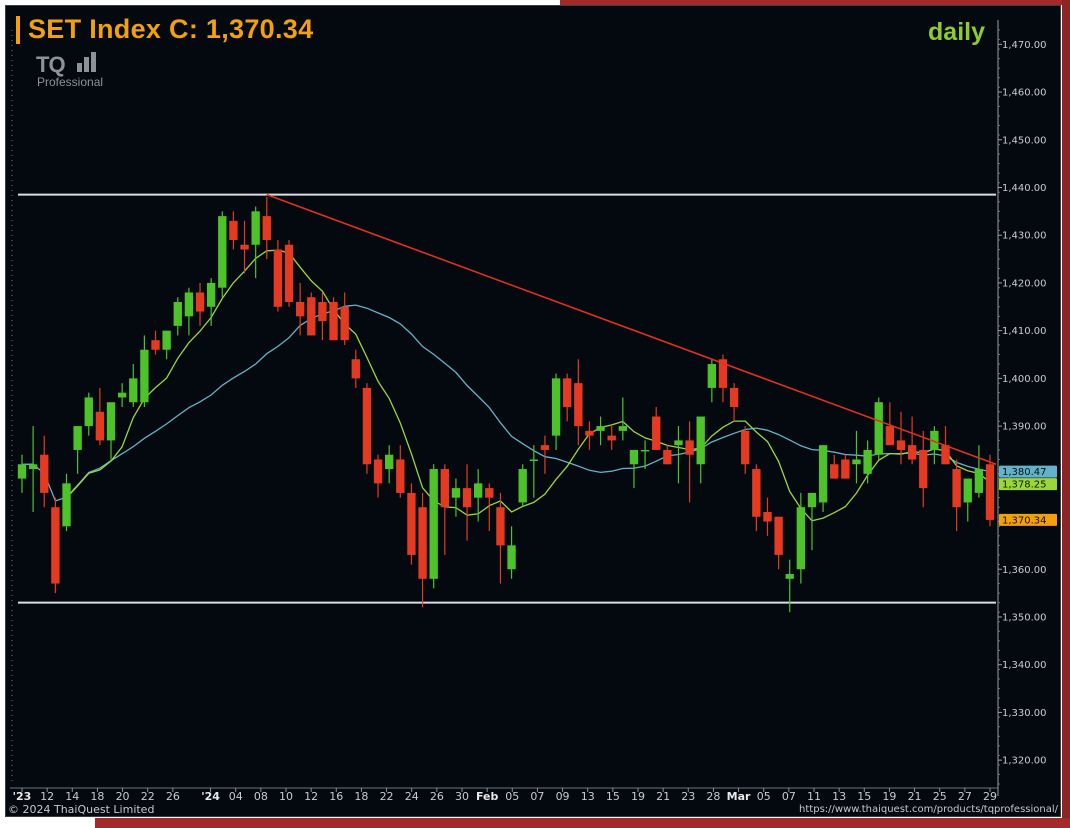 The image size is (1070, 828). Describe the element at coordinates (1028, 519) in the screenshot. I see `last-value-tag: 1,370.34` at that location.